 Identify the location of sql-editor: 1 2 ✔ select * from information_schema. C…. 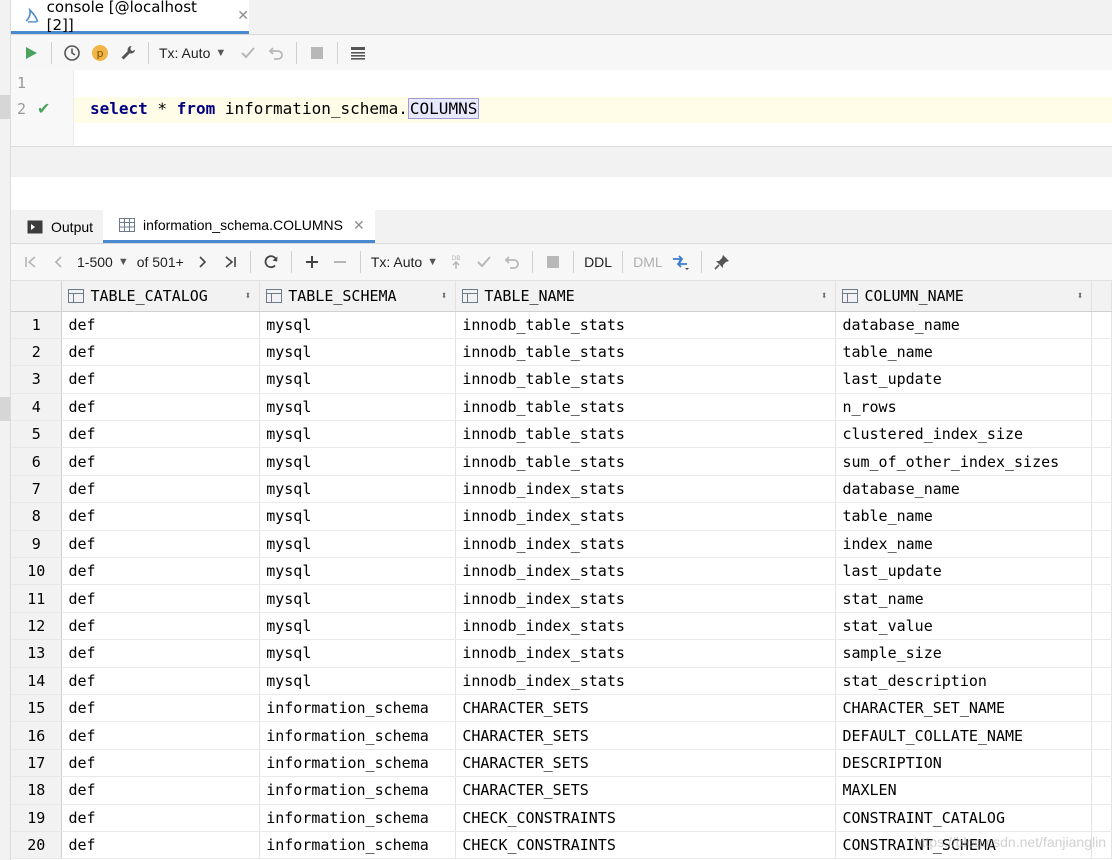
(561, 108).